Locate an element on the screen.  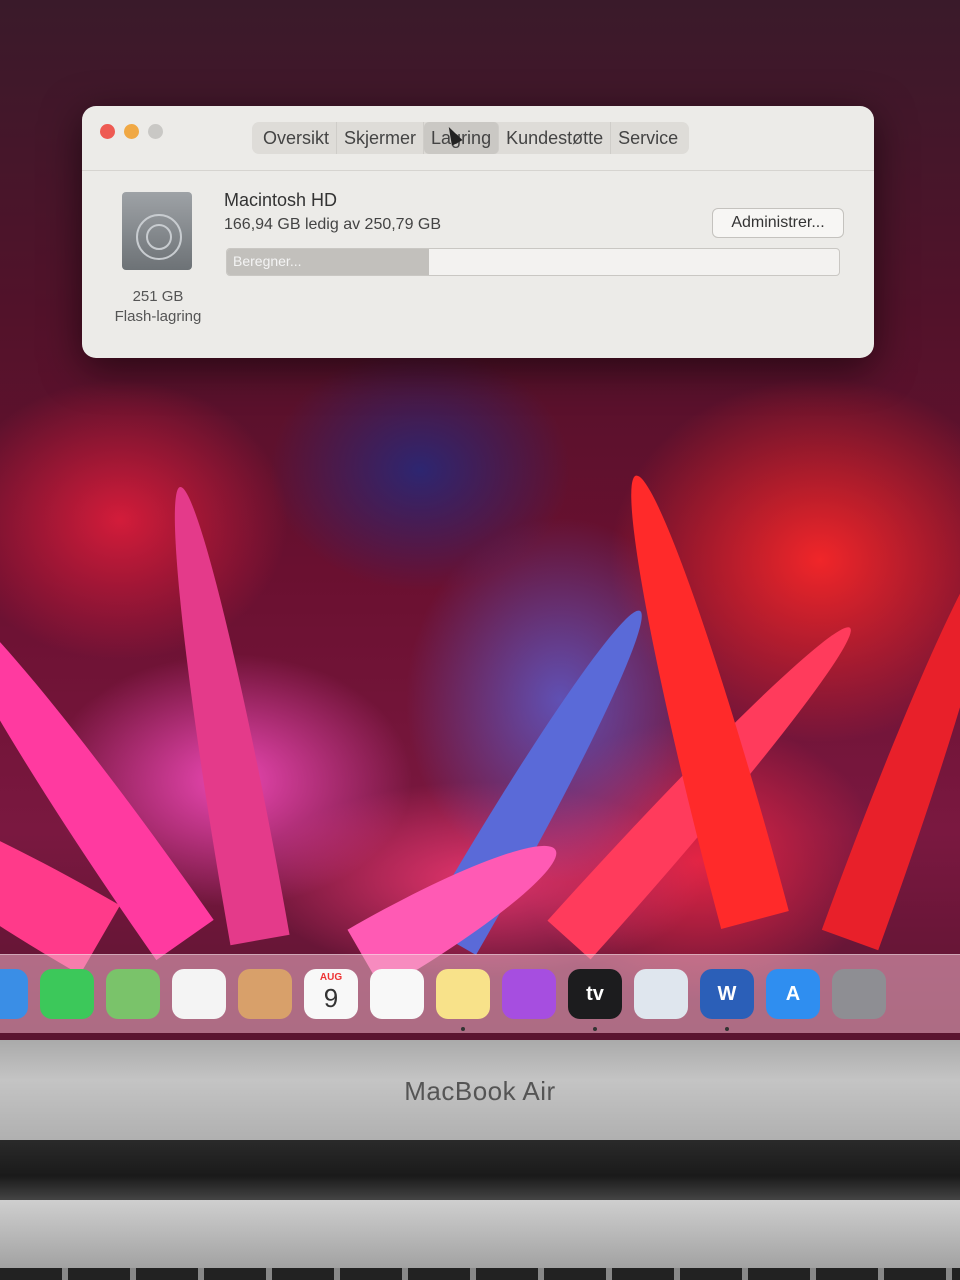
dock-app-store-icon: A is located at coordinates (793, 994).